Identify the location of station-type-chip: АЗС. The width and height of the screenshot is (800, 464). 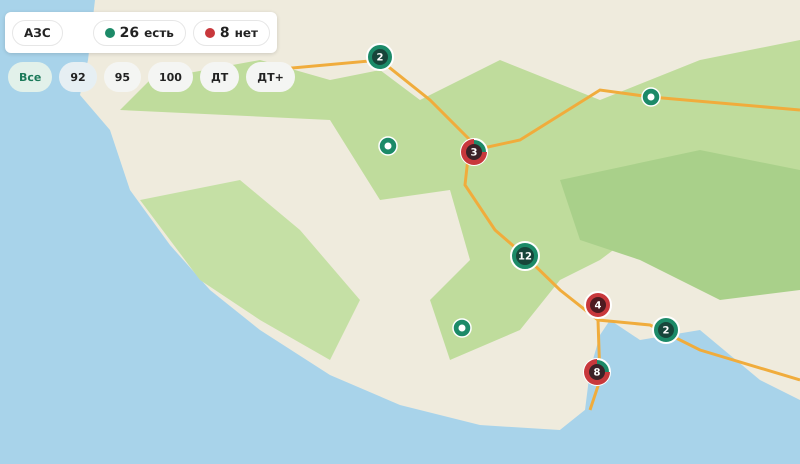
(37, 33).